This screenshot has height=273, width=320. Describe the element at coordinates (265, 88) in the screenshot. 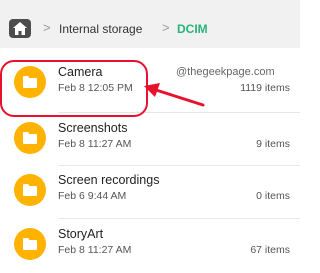

I see `folder-item-count: 1119 items` at that location.